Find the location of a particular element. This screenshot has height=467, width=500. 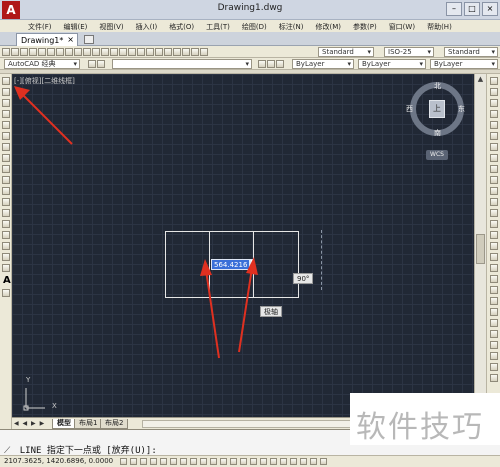

menu-help: 帮助(H) is located at coordinates (439, 26).